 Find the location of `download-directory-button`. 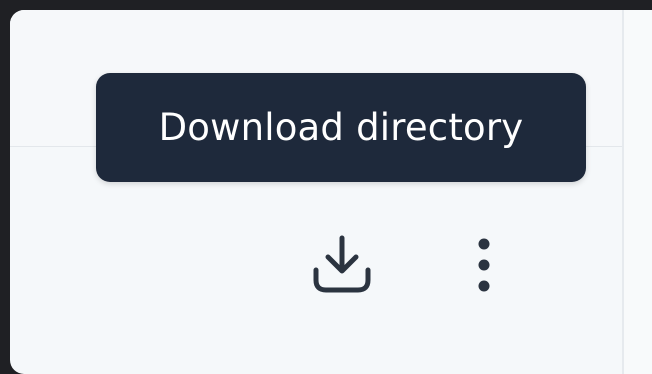

download-directory-button is located at coordinates (342, 264).